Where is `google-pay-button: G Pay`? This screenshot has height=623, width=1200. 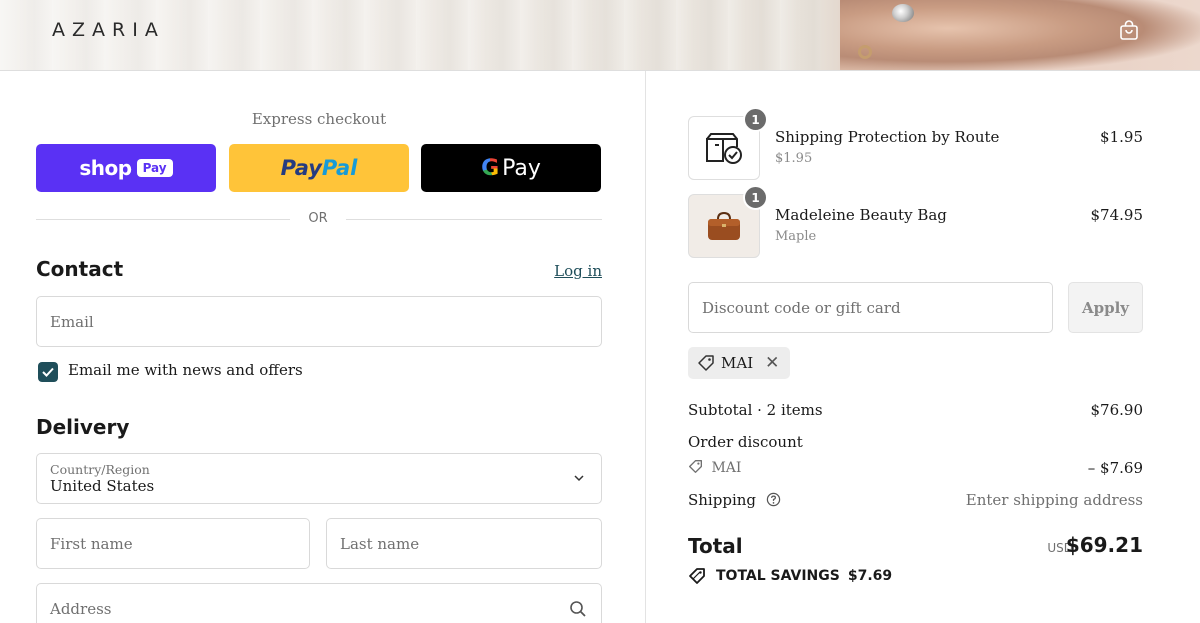
google-pay-button: G Pay is located at coordinates (511, 168).